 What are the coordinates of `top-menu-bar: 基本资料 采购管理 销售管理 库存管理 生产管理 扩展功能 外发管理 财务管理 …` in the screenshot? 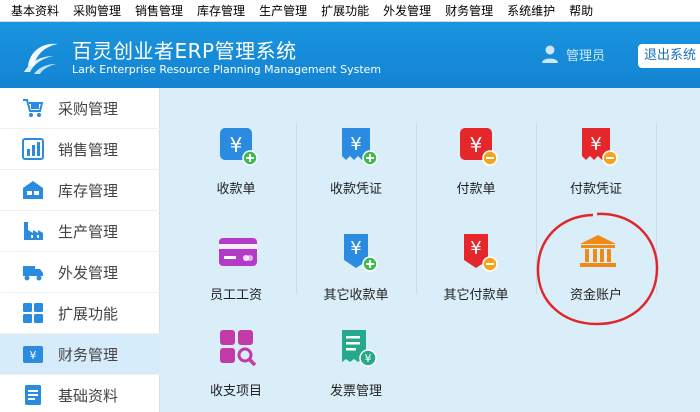 It's located at (350, 11).